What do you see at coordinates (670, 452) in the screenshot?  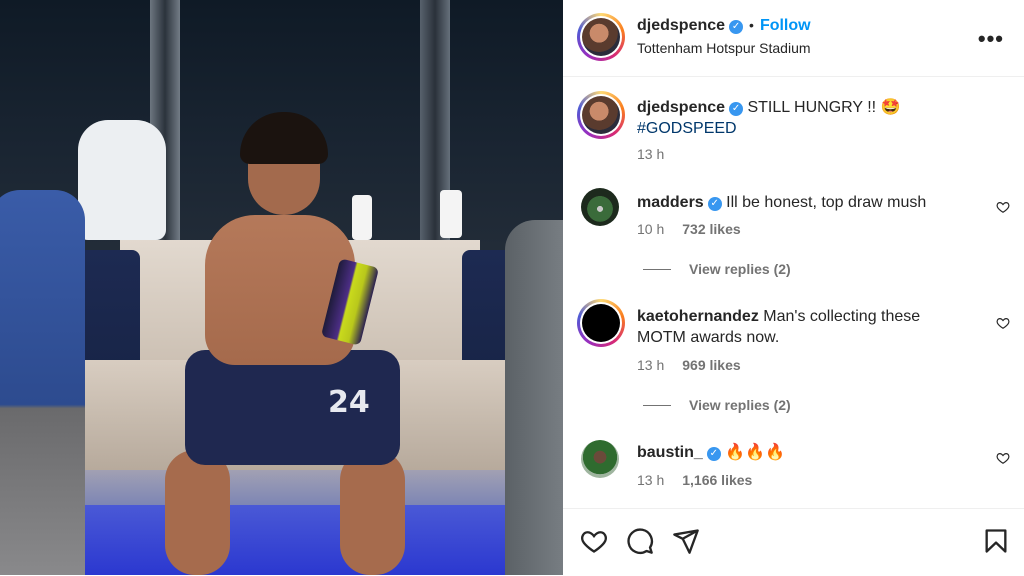 I see `comment-username: baustin_` at bounding box center [670, 452].